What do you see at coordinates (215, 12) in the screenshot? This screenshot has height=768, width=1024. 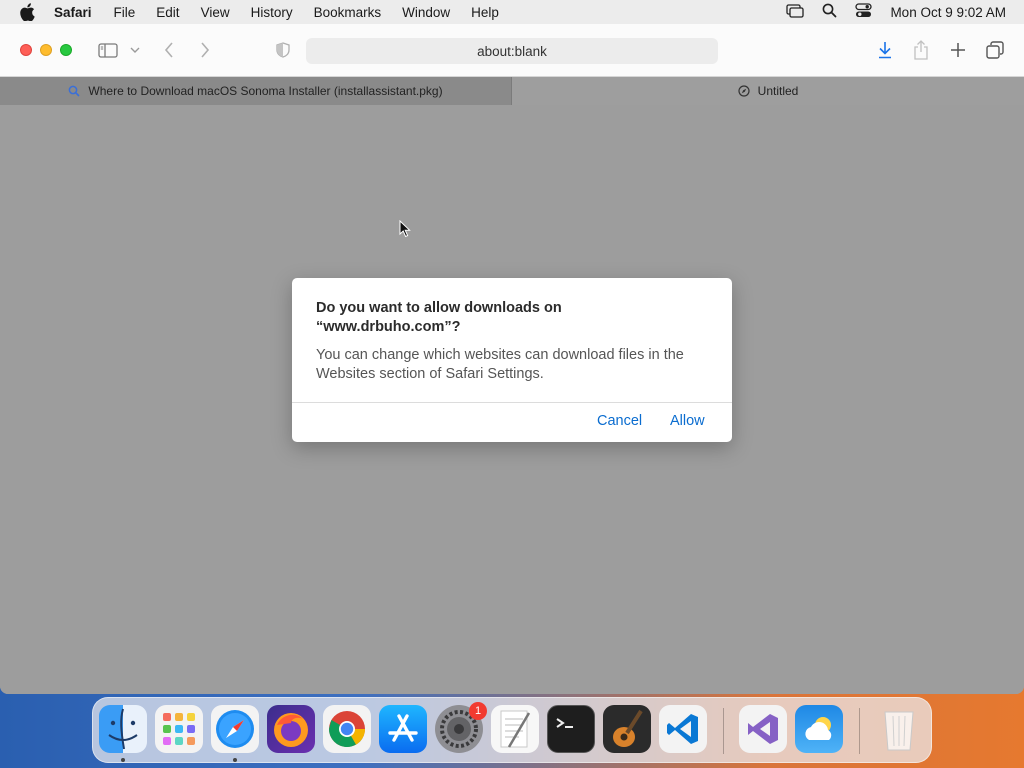 I see `menu-view: View` at bounding box center [215, 12].